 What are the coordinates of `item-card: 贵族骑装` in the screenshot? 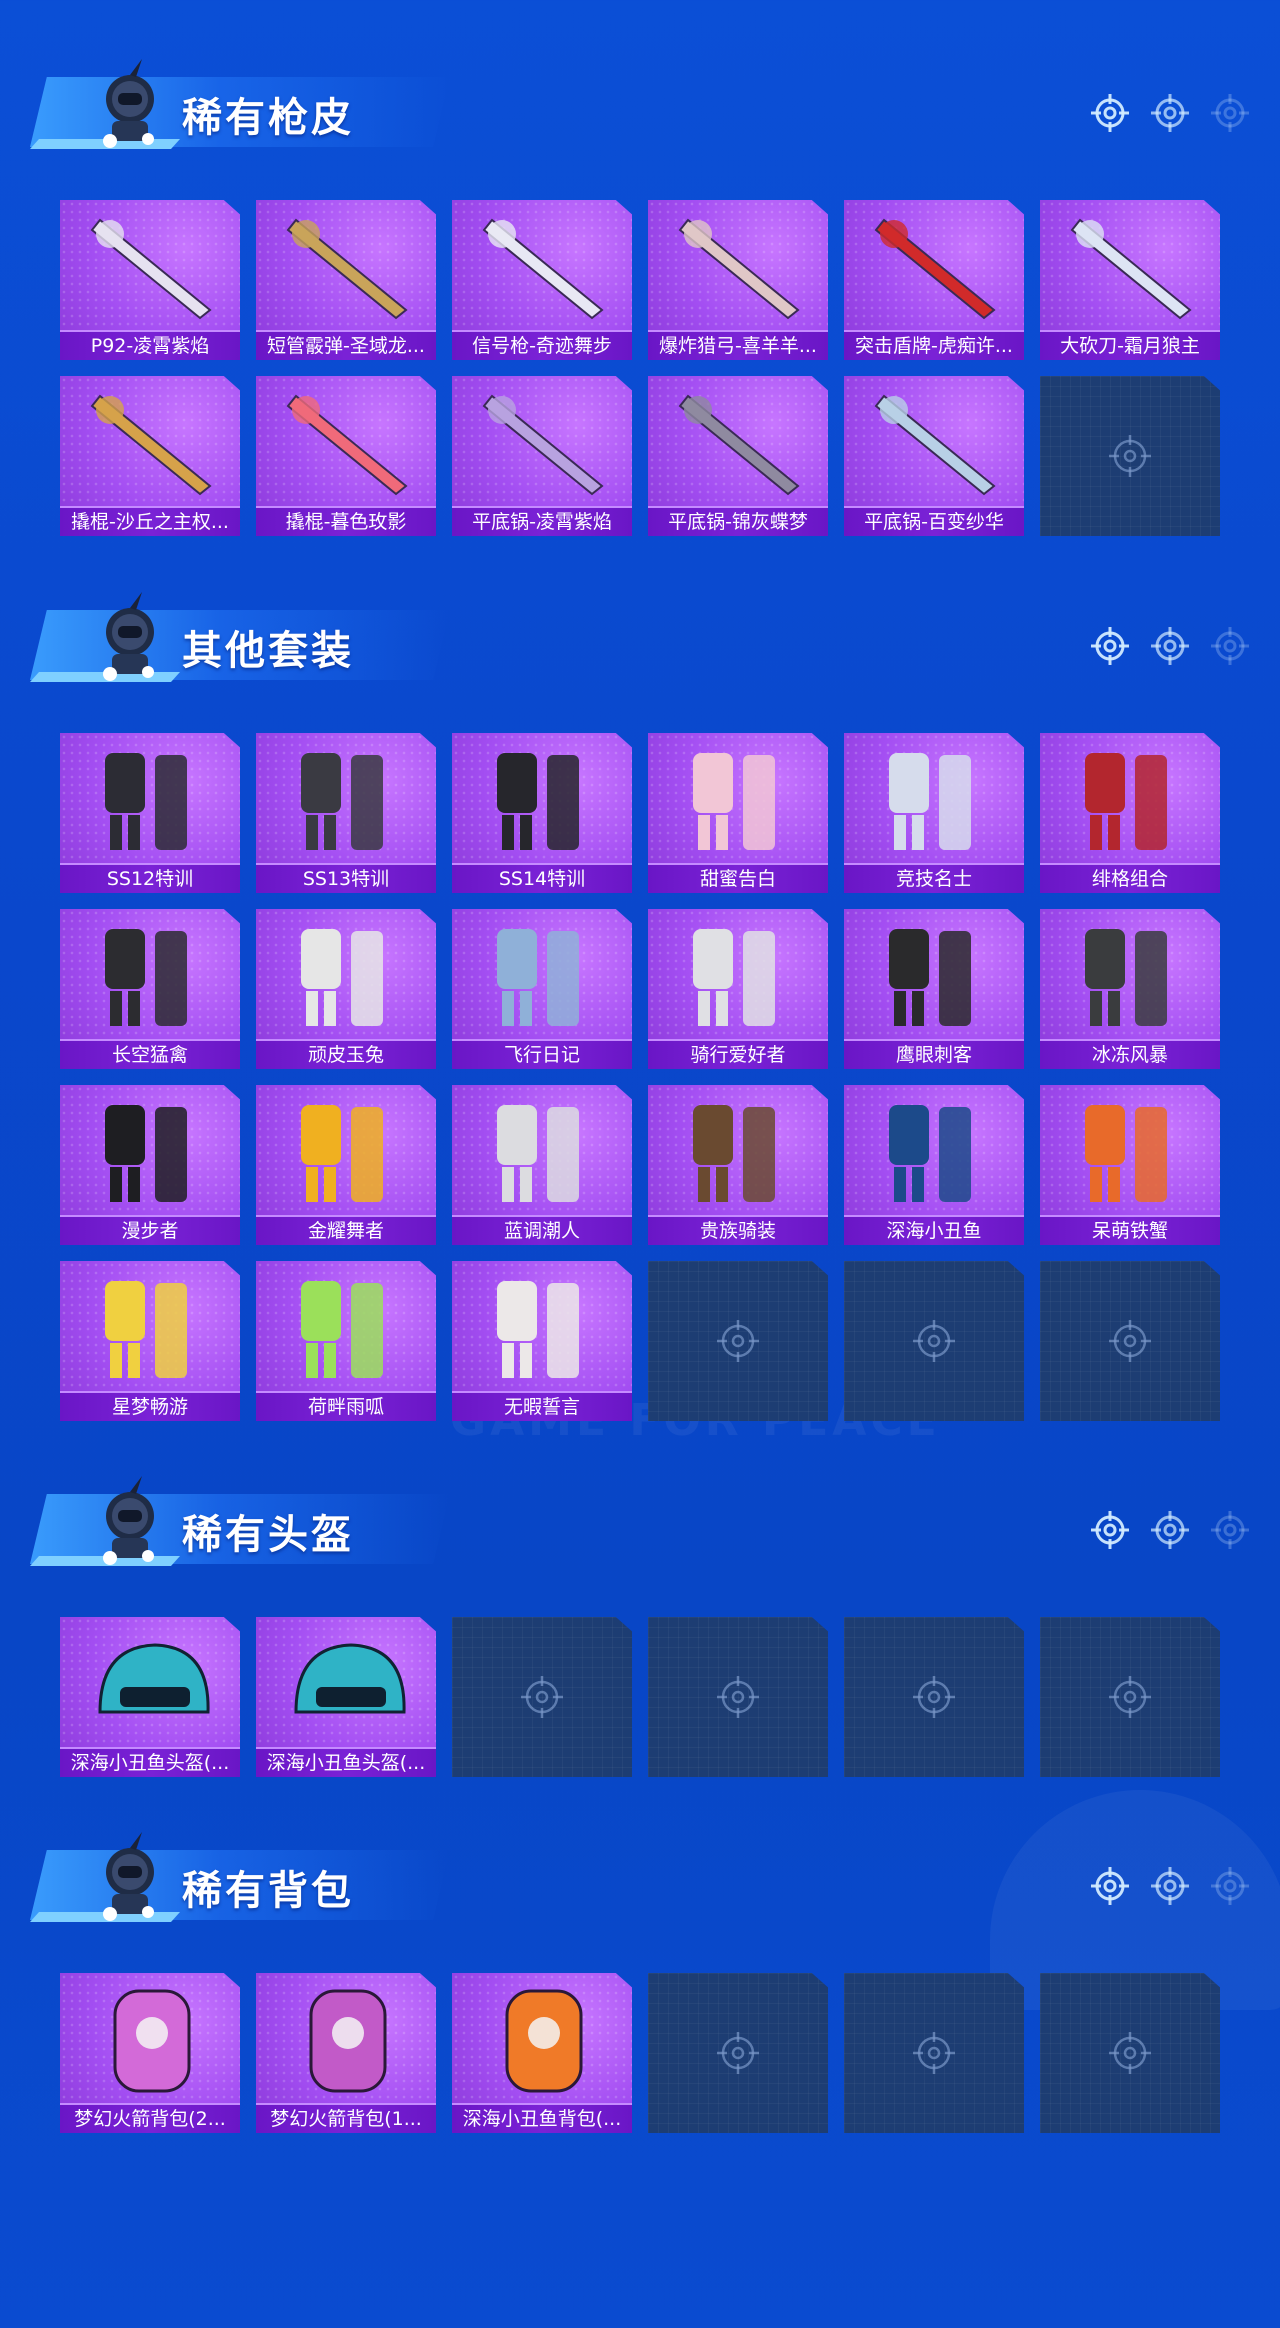 It's located at (738, 1165).